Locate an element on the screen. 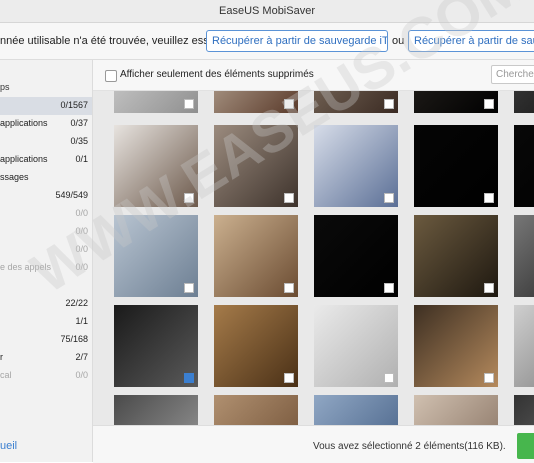 The width and height of the screenshot is (534, 463). sidebar-item-label: cal is located at coordinates (6, 375).